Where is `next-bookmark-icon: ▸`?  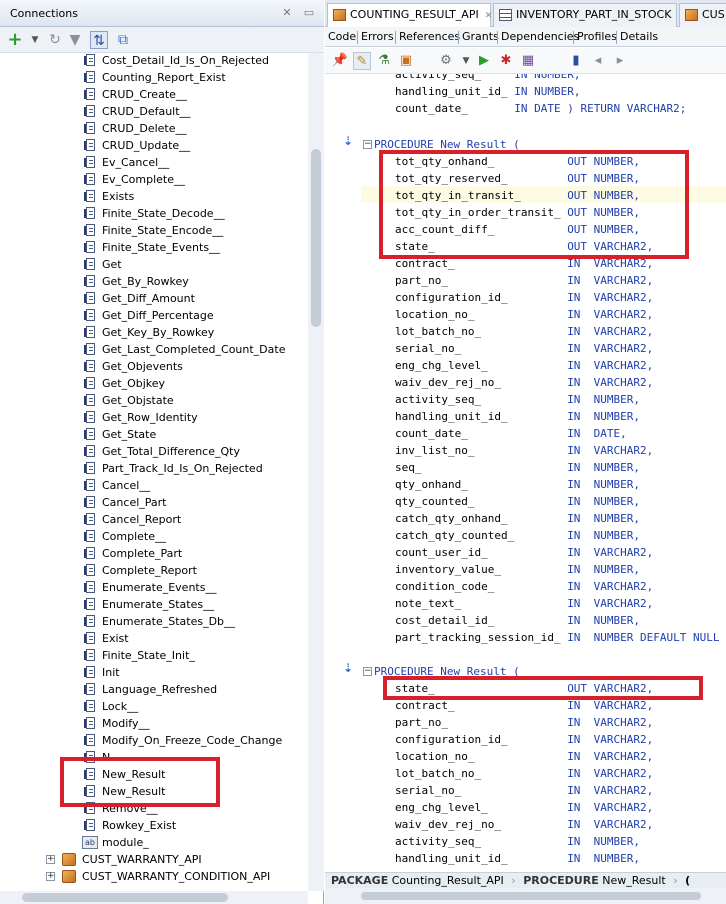
next-bookmark-icon: ▸ is located at coordinates (620, 61).